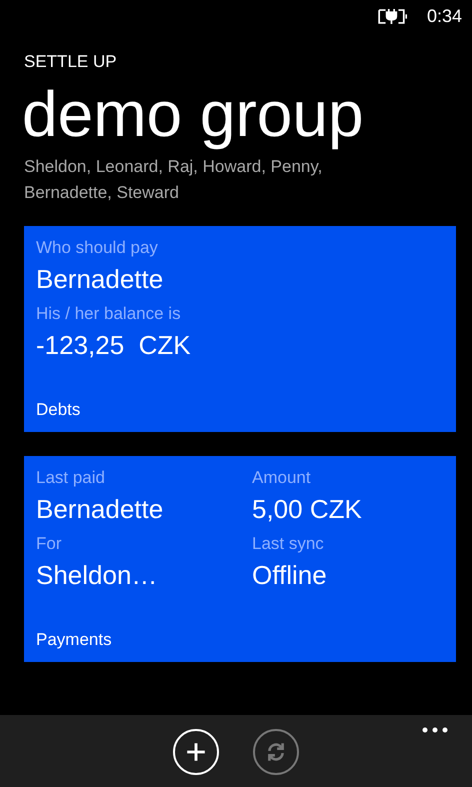 This screenshot has height=787, width=472. What do you see at coordinates (307, 509) in the screenshot?
I see `field-value: 5,00 CZK` at bounding box center [307, 509].